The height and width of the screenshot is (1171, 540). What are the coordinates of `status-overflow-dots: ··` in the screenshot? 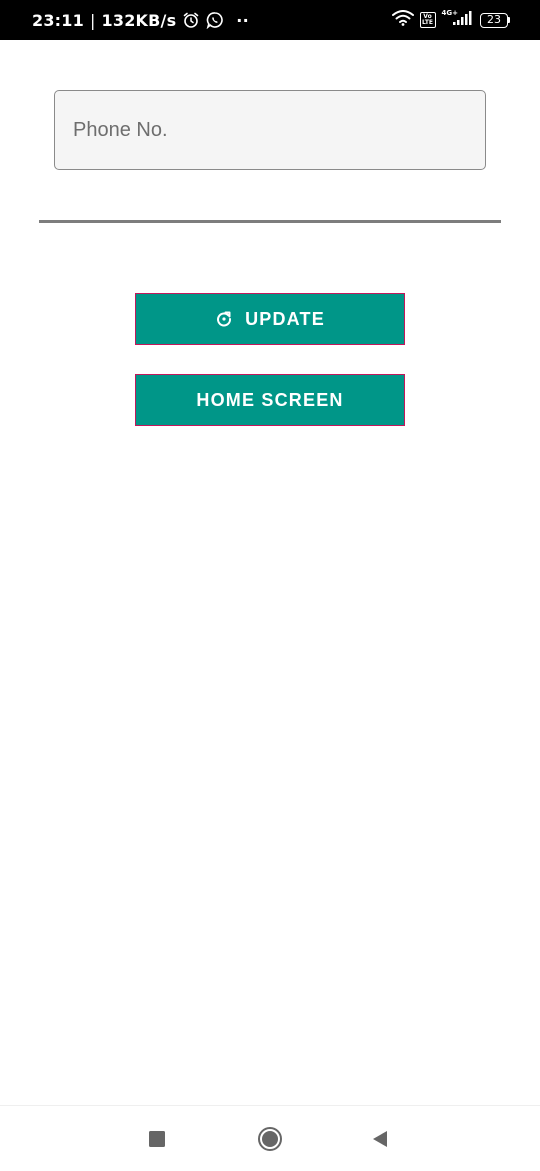 It's located at (242, 20).